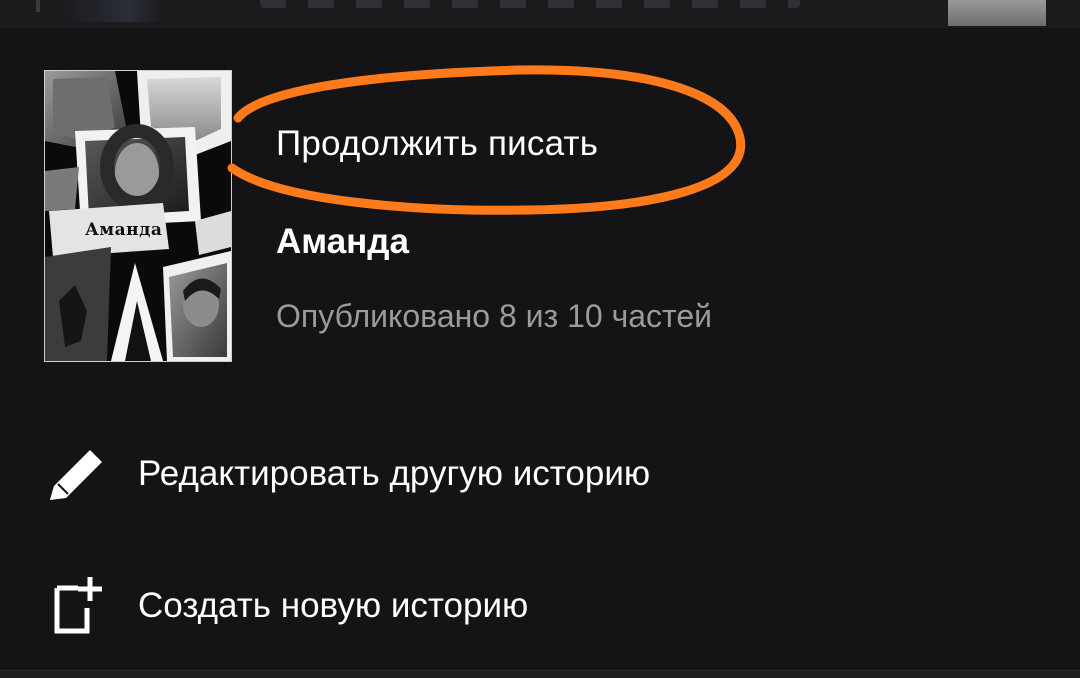 This screenshot has width=1080, height=678. What do you see at coordinates (997, 13) in the screenshot?
I see `background-thumbnail-right` at bounding box center [997, 13].